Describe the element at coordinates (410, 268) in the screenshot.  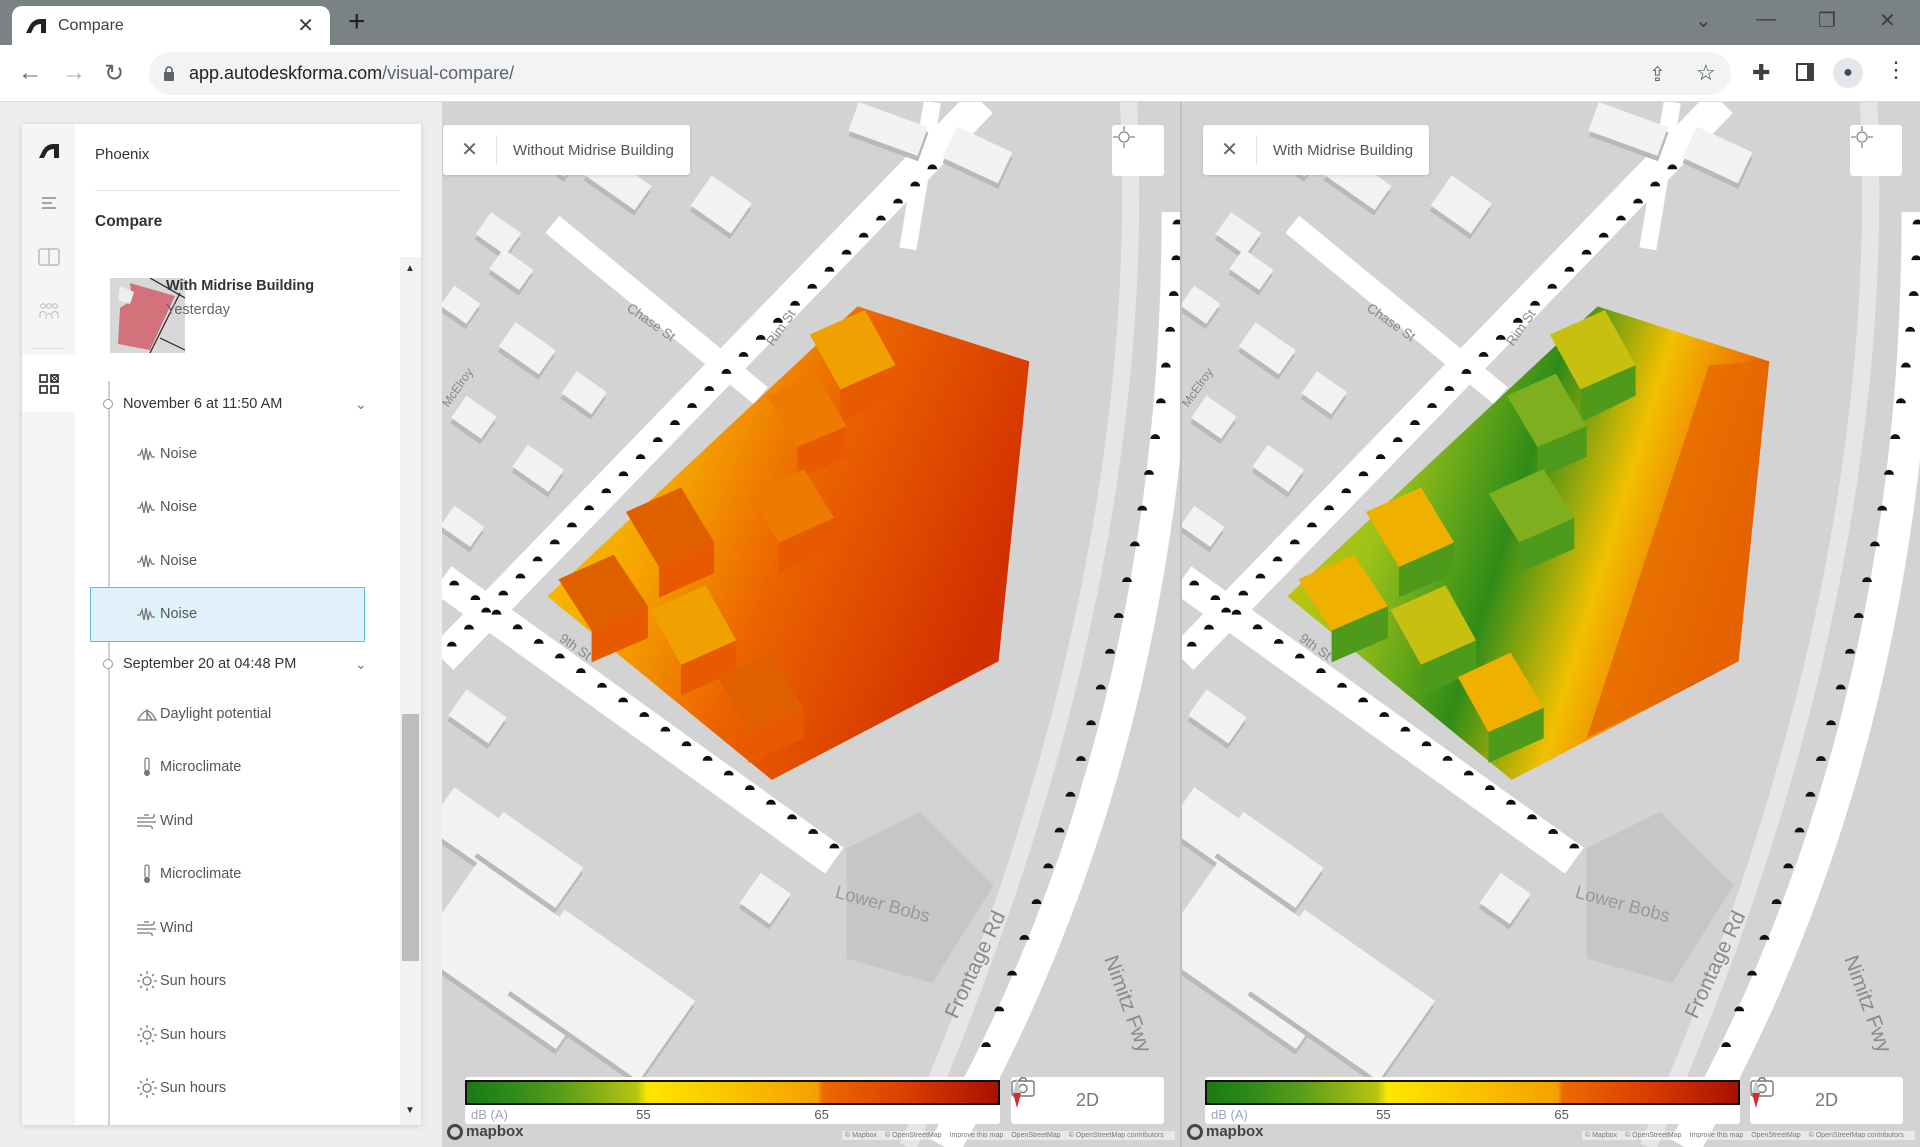
I see `scroll-up-icon: ▲` at that location.